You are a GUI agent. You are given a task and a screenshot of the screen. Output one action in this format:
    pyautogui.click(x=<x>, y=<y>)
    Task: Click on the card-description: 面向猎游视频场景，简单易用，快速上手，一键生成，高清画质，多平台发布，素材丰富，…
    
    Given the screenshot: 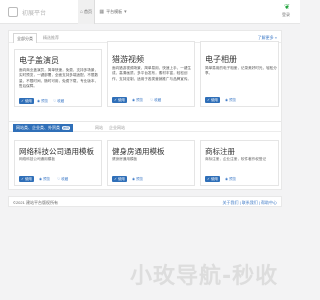 What is the action you would take?
    pyautogui.click(x=152, y=73)
    